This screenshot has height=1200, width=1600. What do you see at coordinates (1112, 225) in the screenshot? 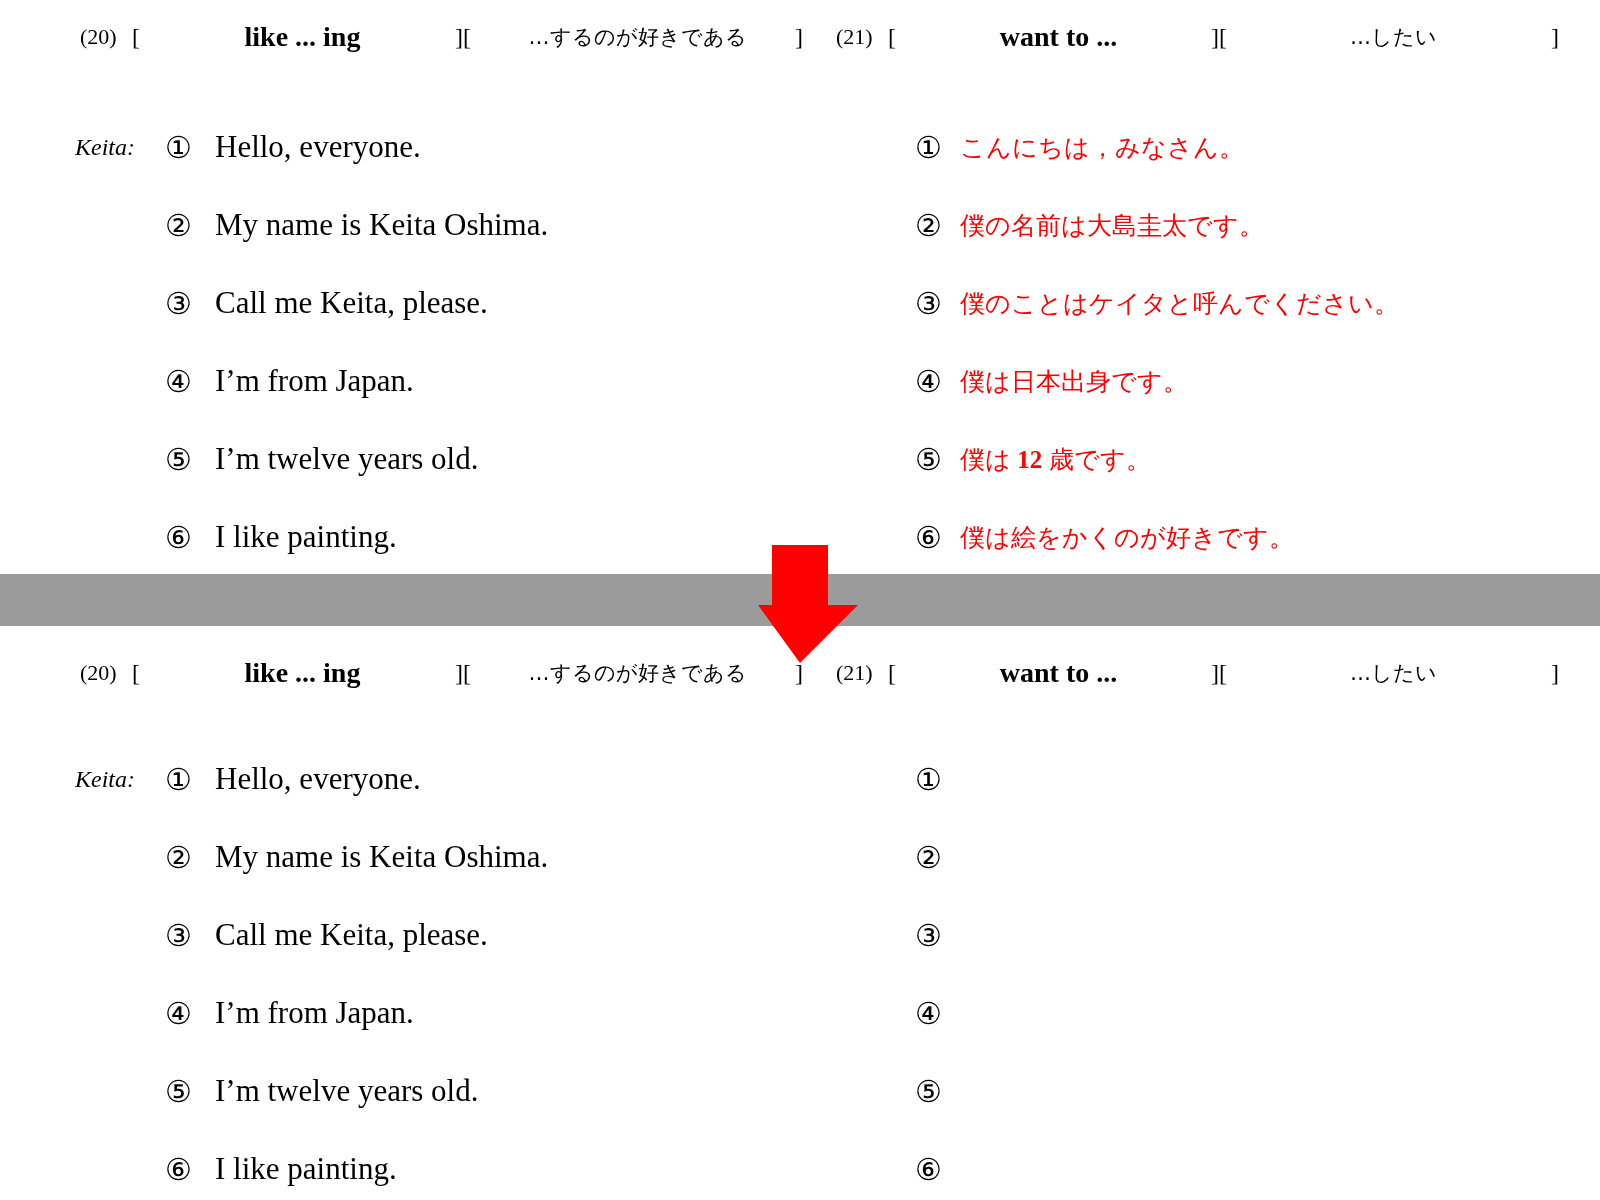
I see `translation-text: 僕の名前は大島圭太です。` at bounding box center [1112, 225].